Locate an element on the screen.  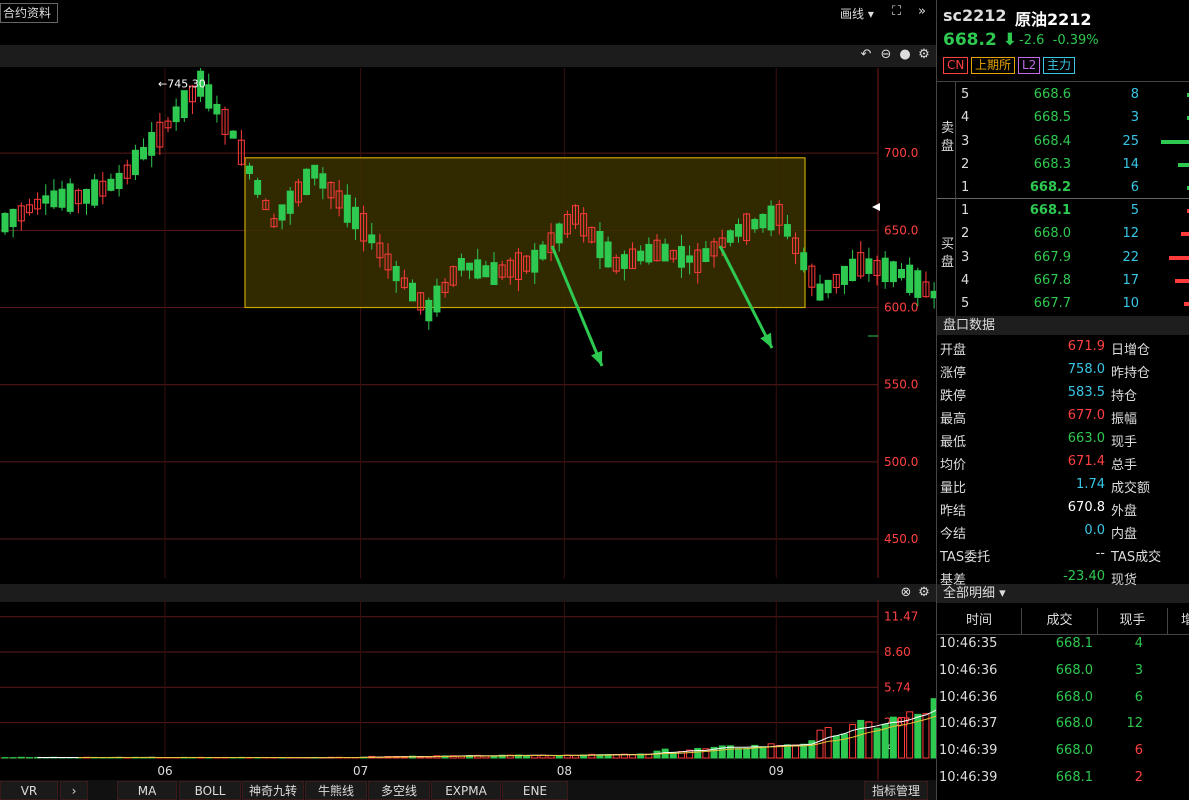
draw-line-dropdown: 画线 ▾ is located at coordinates (857, 13).